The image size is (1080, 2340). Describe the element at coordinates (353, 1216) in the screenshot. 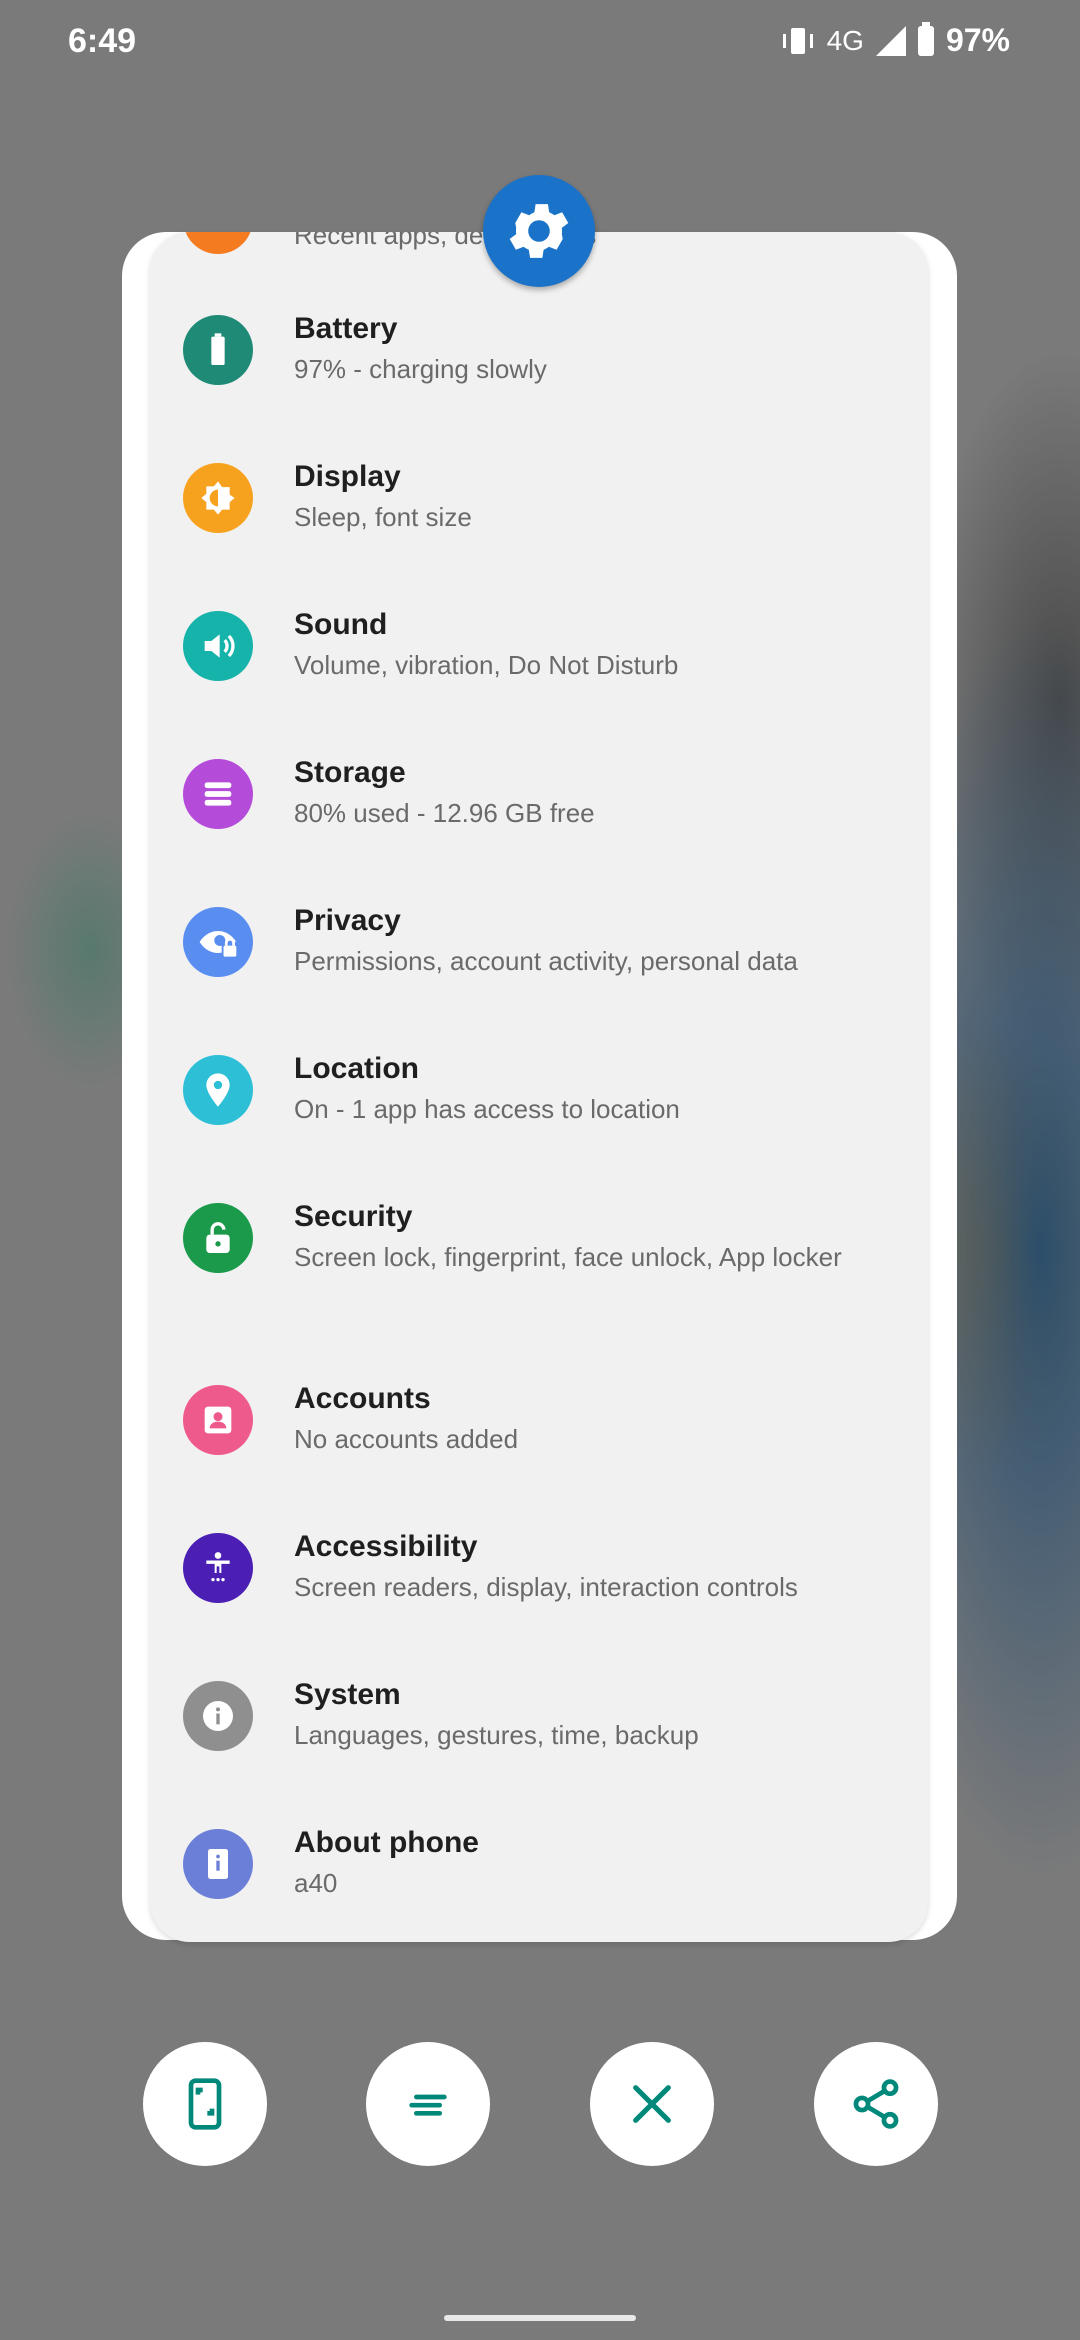

I see `settings-item-title: Security` at that location.